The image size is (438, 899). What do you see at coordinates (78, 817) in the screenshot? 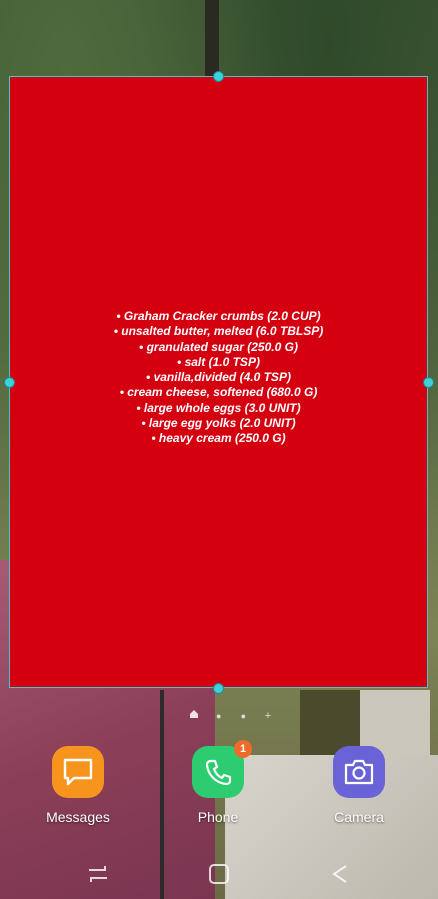
I see `app-label: Messages` at bounding box center [78, 817].